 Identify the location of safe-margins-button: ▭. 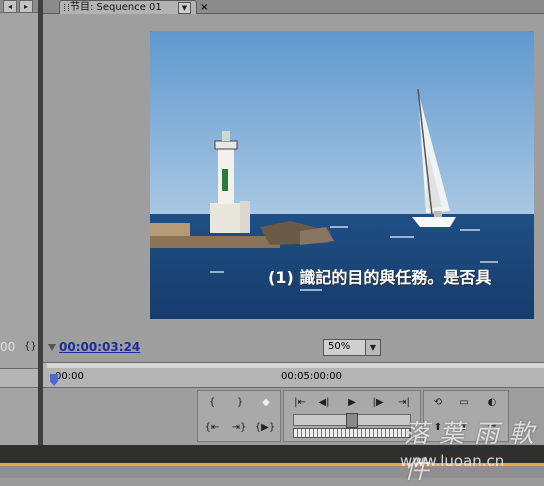
(464, 403).